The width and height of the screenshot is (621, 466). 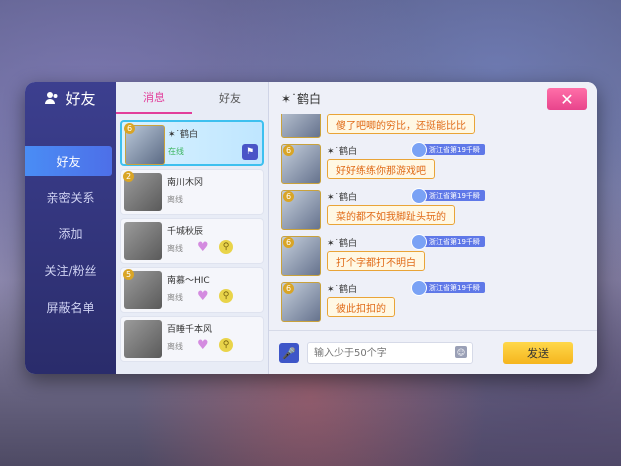 I want to click on nav-item-label: 亲密关系, so click(x=70, y=197).